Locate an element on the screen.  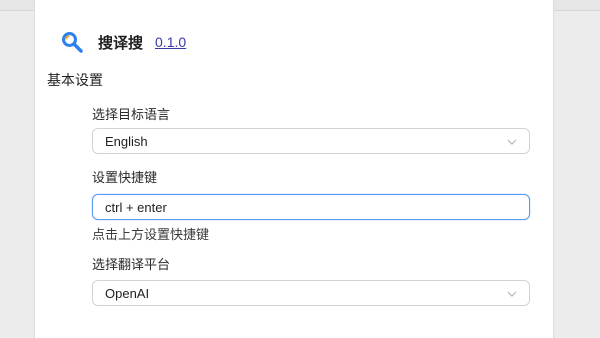
popup-header: 搜译搜 0.1.0 is located at coordinates (123, 42).